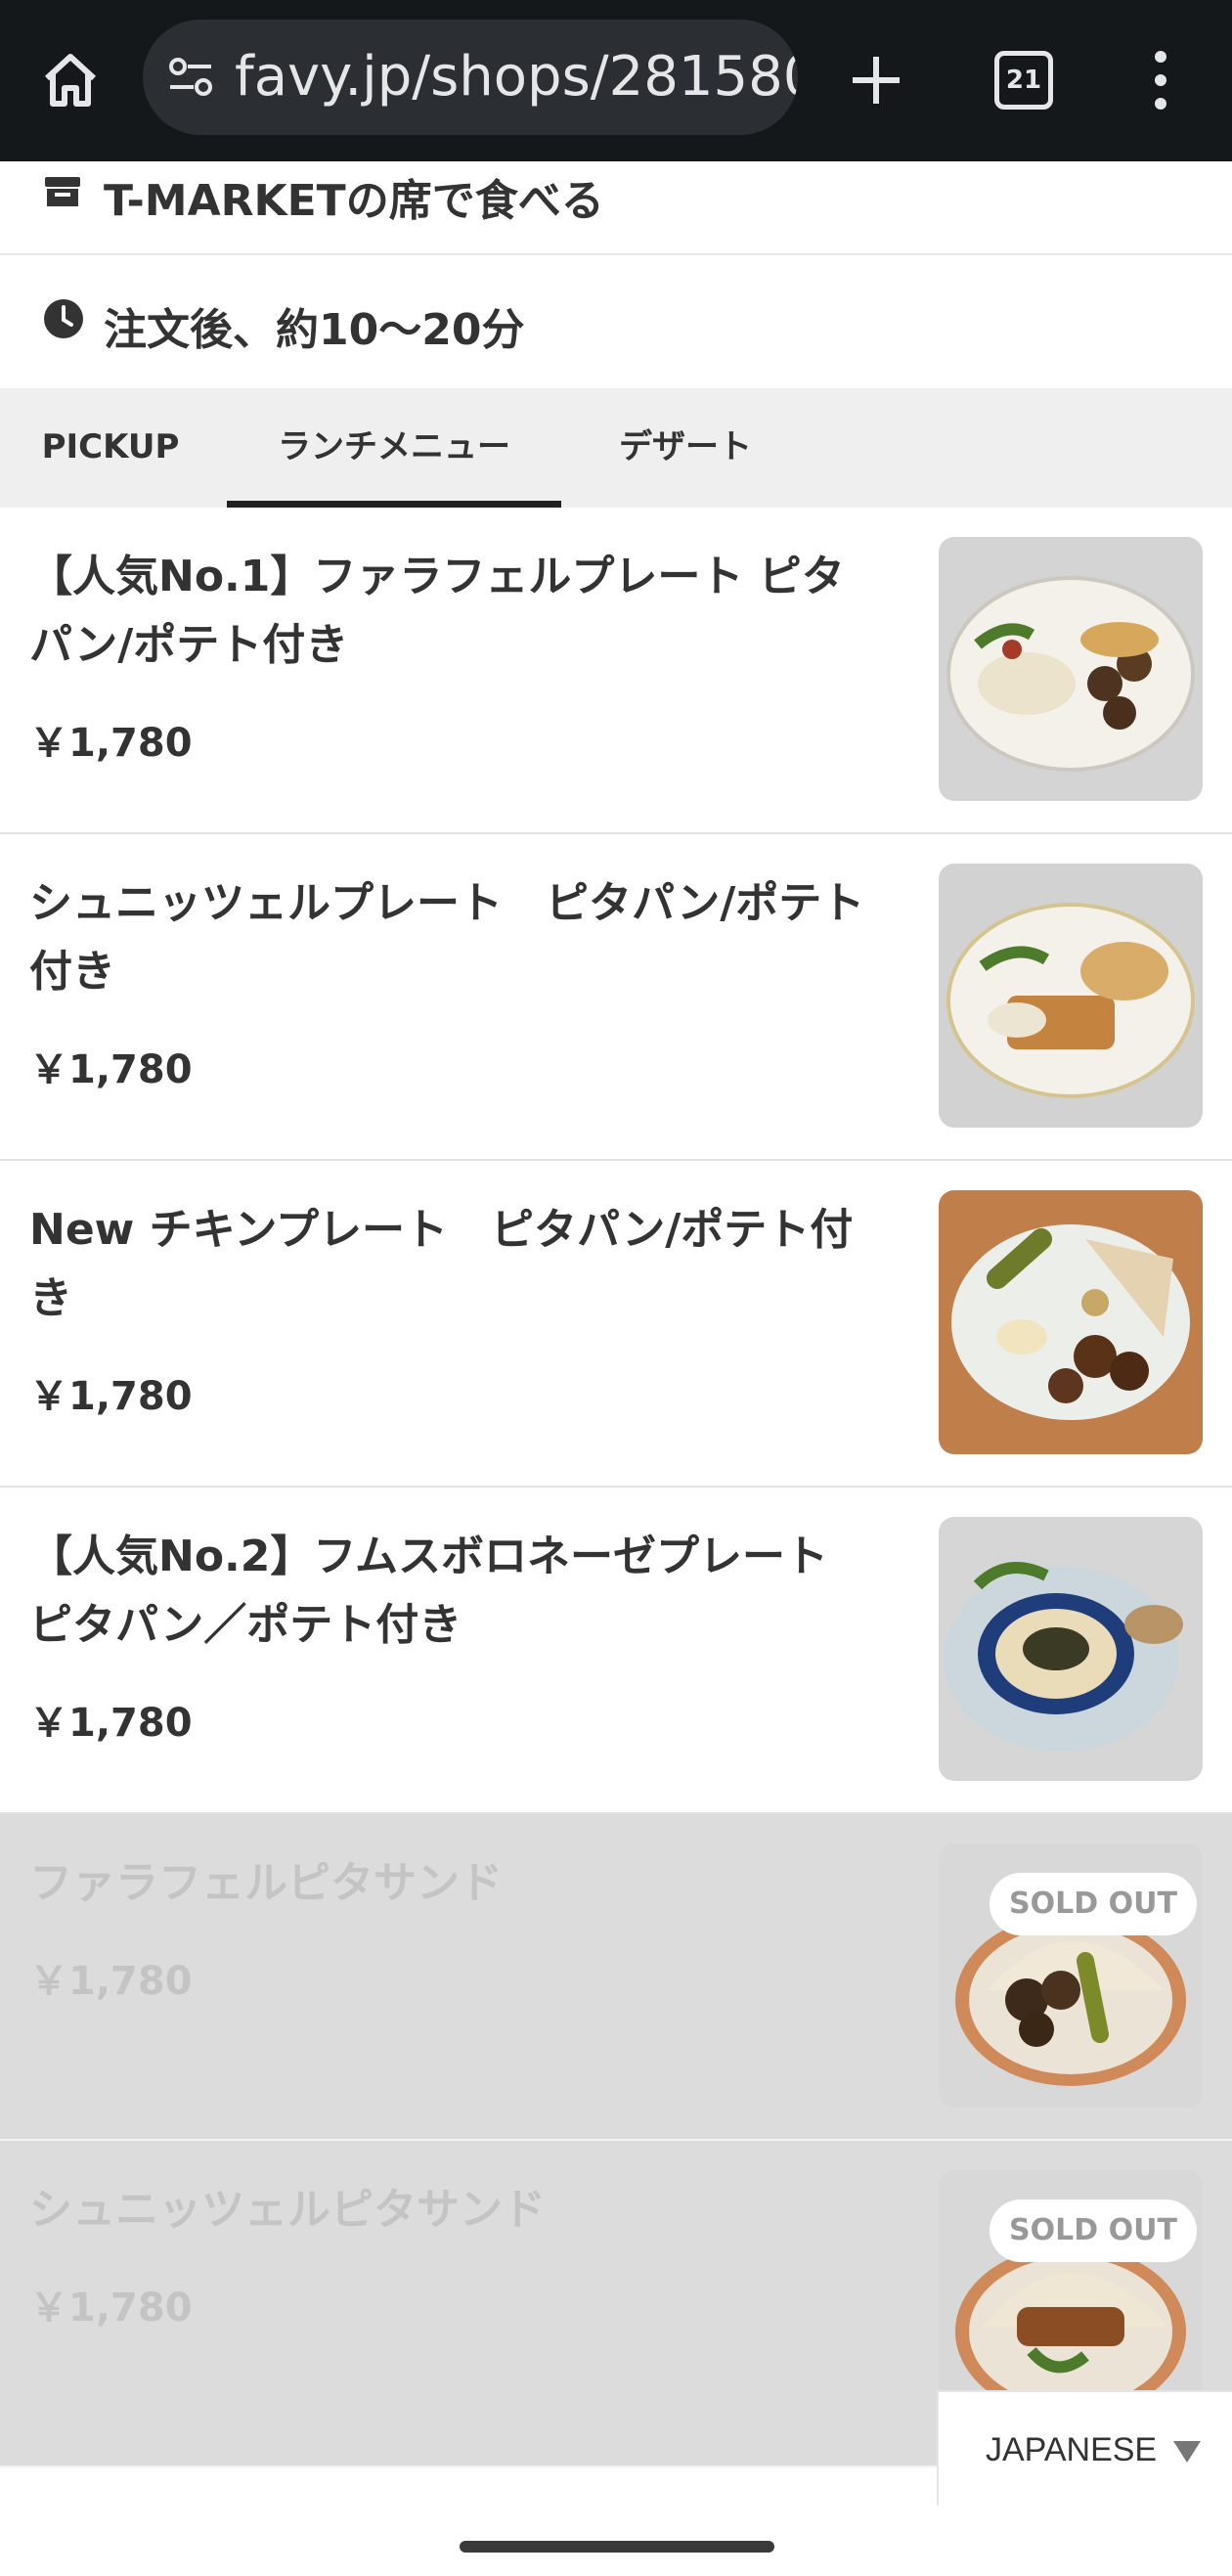  I want to click on menu-item-name: シュニッツェルピタサンド, so click(287, 2210).